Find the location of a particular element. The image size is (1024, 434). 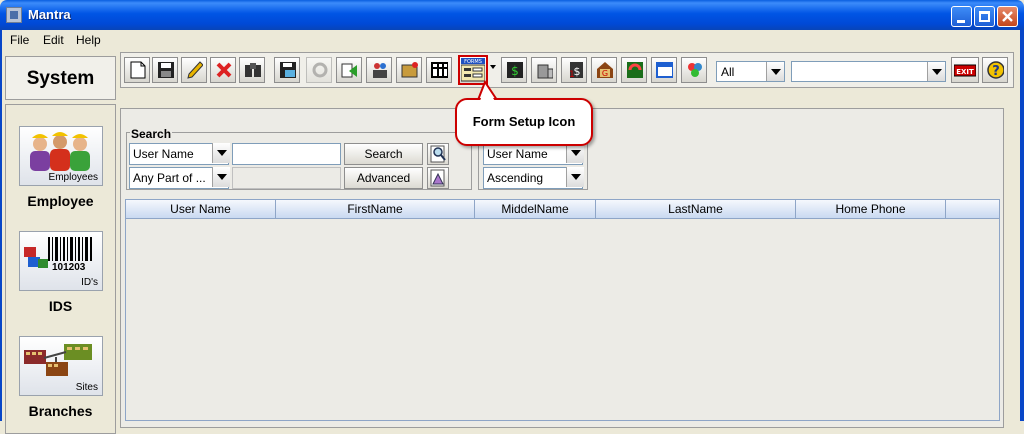

filter-select: All is located at coordinates (750, 71).